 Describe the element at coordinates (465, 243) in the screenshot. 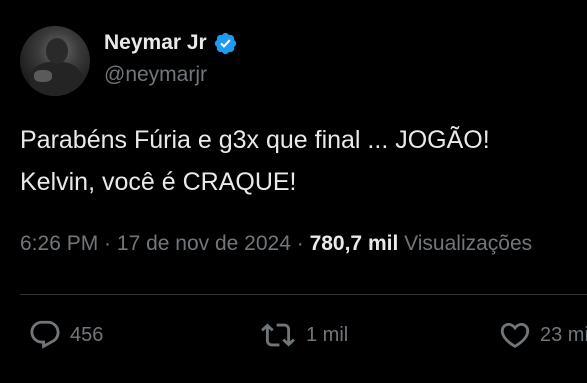

I see `views-label: Visualizações` at that location.